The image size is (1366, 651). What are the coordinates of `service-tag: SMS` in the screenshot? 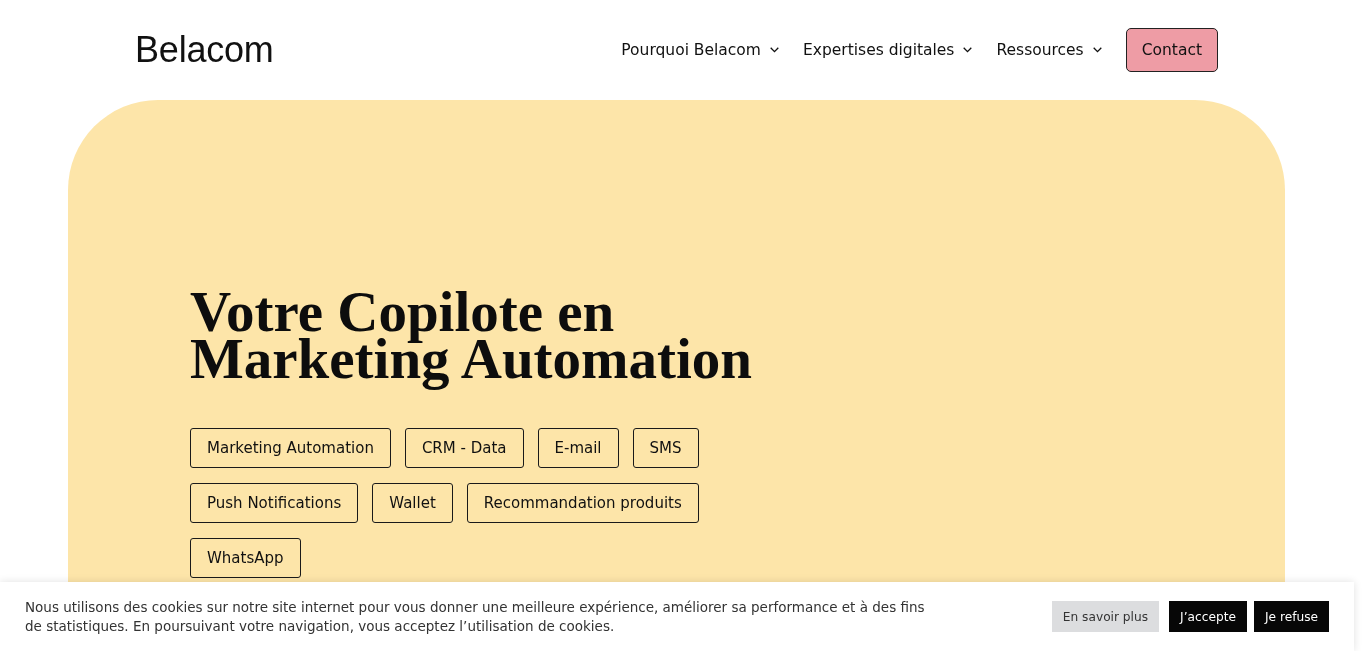 It's located at (665, 448).